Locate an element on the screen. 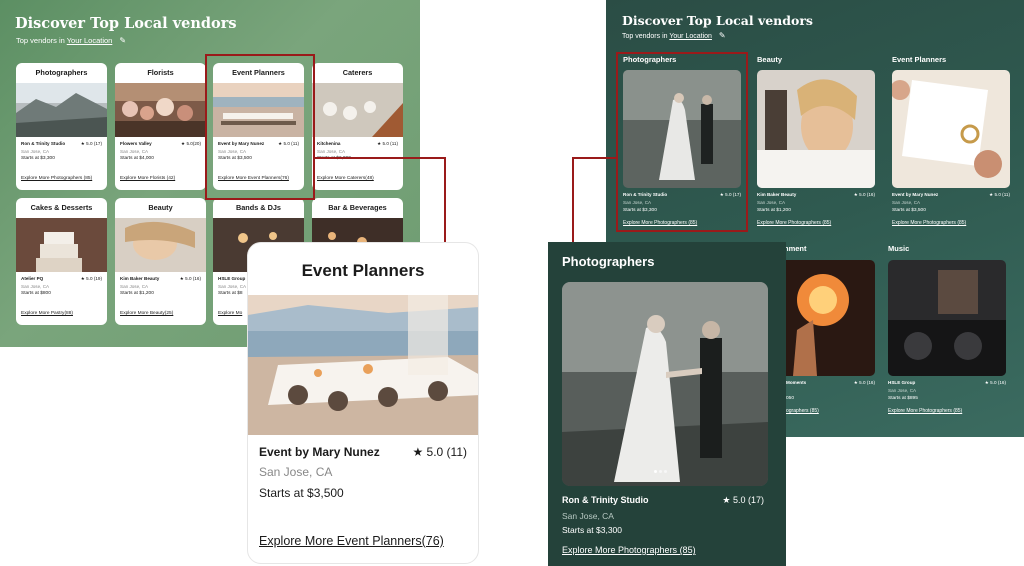 This screenshot has height=566, width=1024. florists-photo is located at coordinates (160, 110).